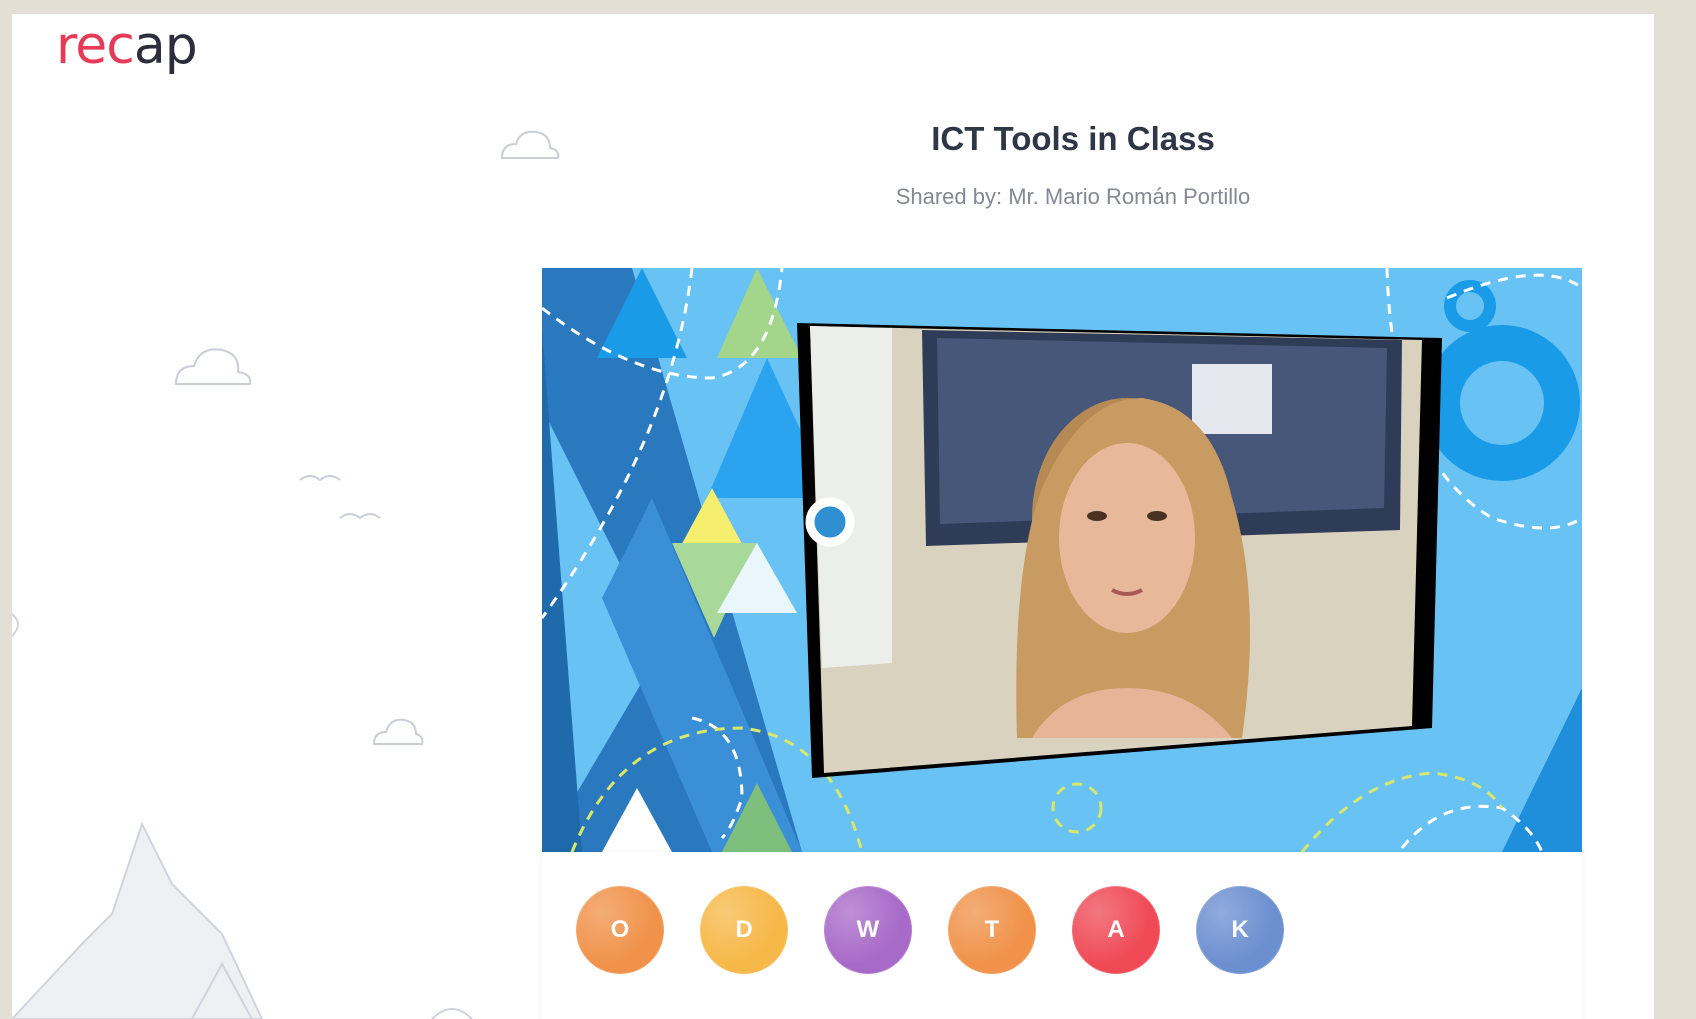 The height and width of the screenshot is (1019, 1696). What do you see at coordinates (127, 46) in the screenshot?
I see `recap-logo: recap` at bounding box center [127, 46].